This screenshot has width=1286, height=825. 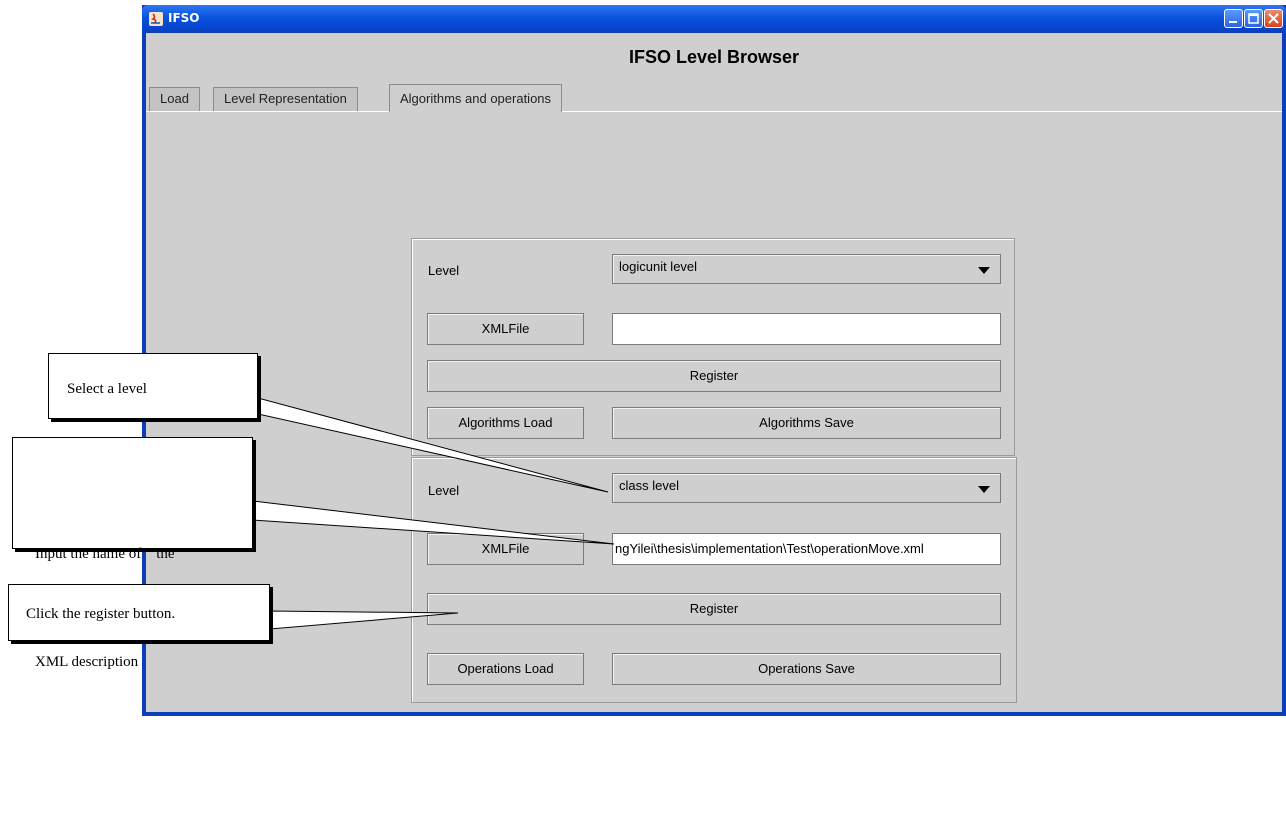 What do you see at coordinates (364, 620) in the screenshot?
I see `callout-pointer-register` at bounding box center [364, 620].